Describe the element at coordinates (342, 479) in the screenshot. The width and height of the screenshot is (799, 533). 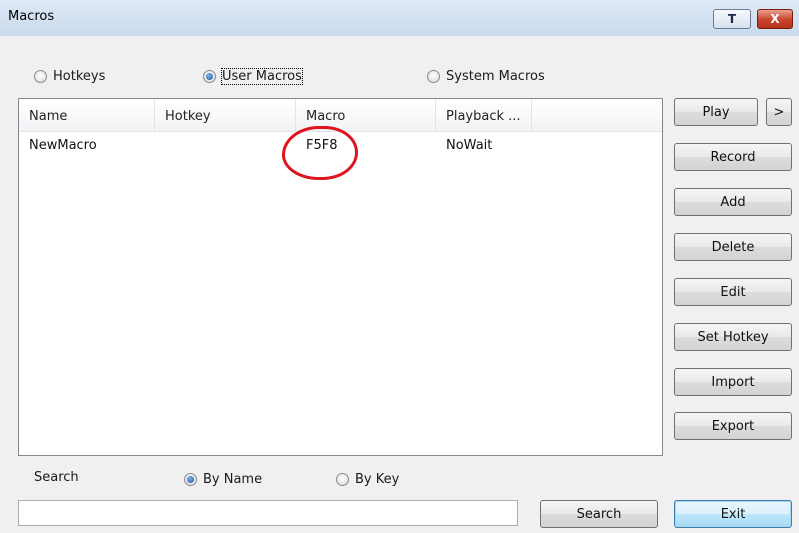
I see `radio-by-key-circle` at that location.